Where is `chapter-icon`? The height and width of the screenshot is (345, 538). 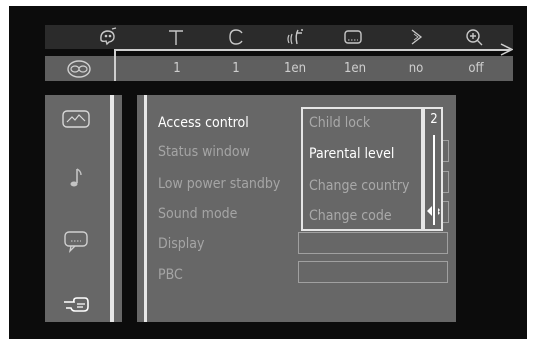
chapter-icon is located at coordinates (236, 37).